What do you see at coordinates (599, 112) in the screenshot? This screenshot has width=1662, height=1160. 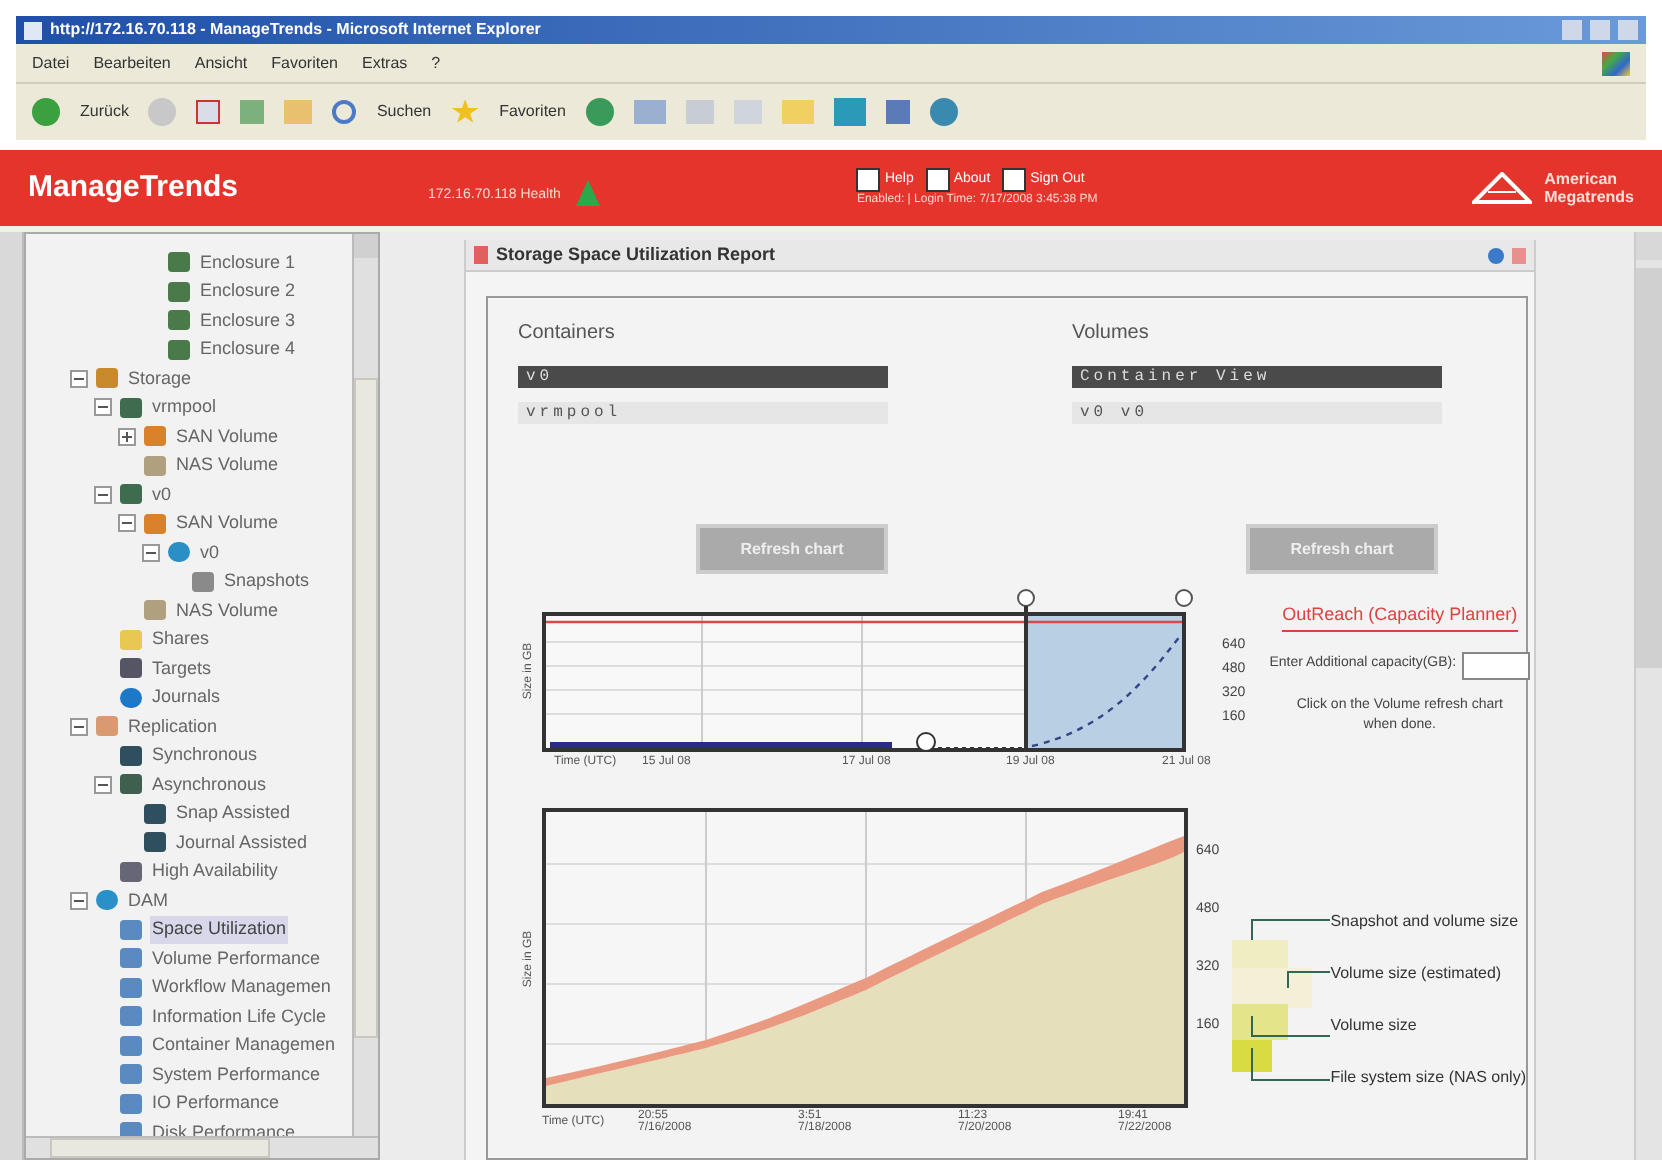 I see `history-icon` at bounding box center [599, 112].